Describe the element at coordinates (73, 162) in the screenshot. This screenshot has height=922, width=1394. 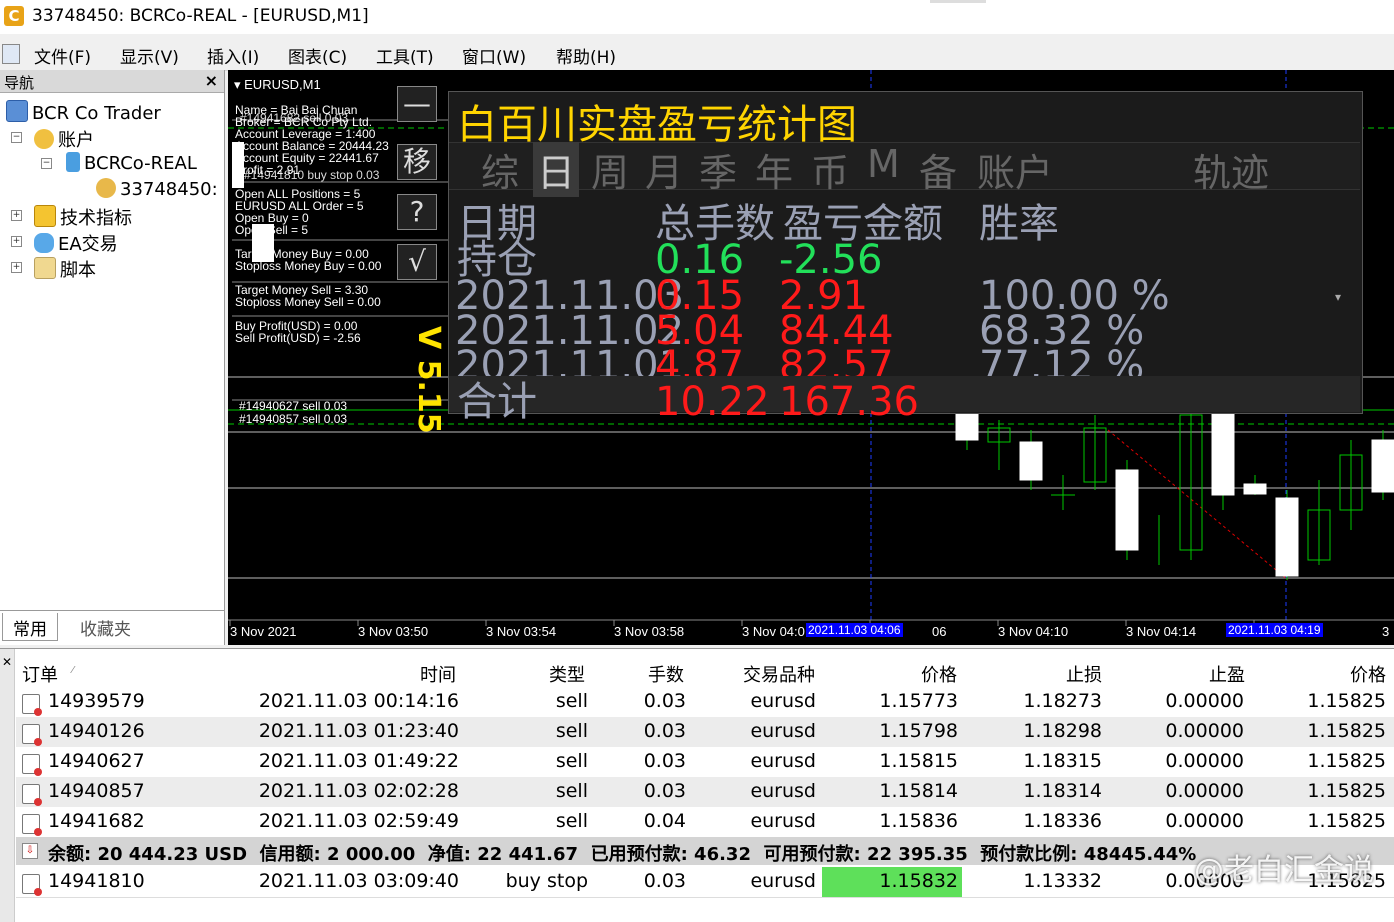
I see `server-icon` at that location.